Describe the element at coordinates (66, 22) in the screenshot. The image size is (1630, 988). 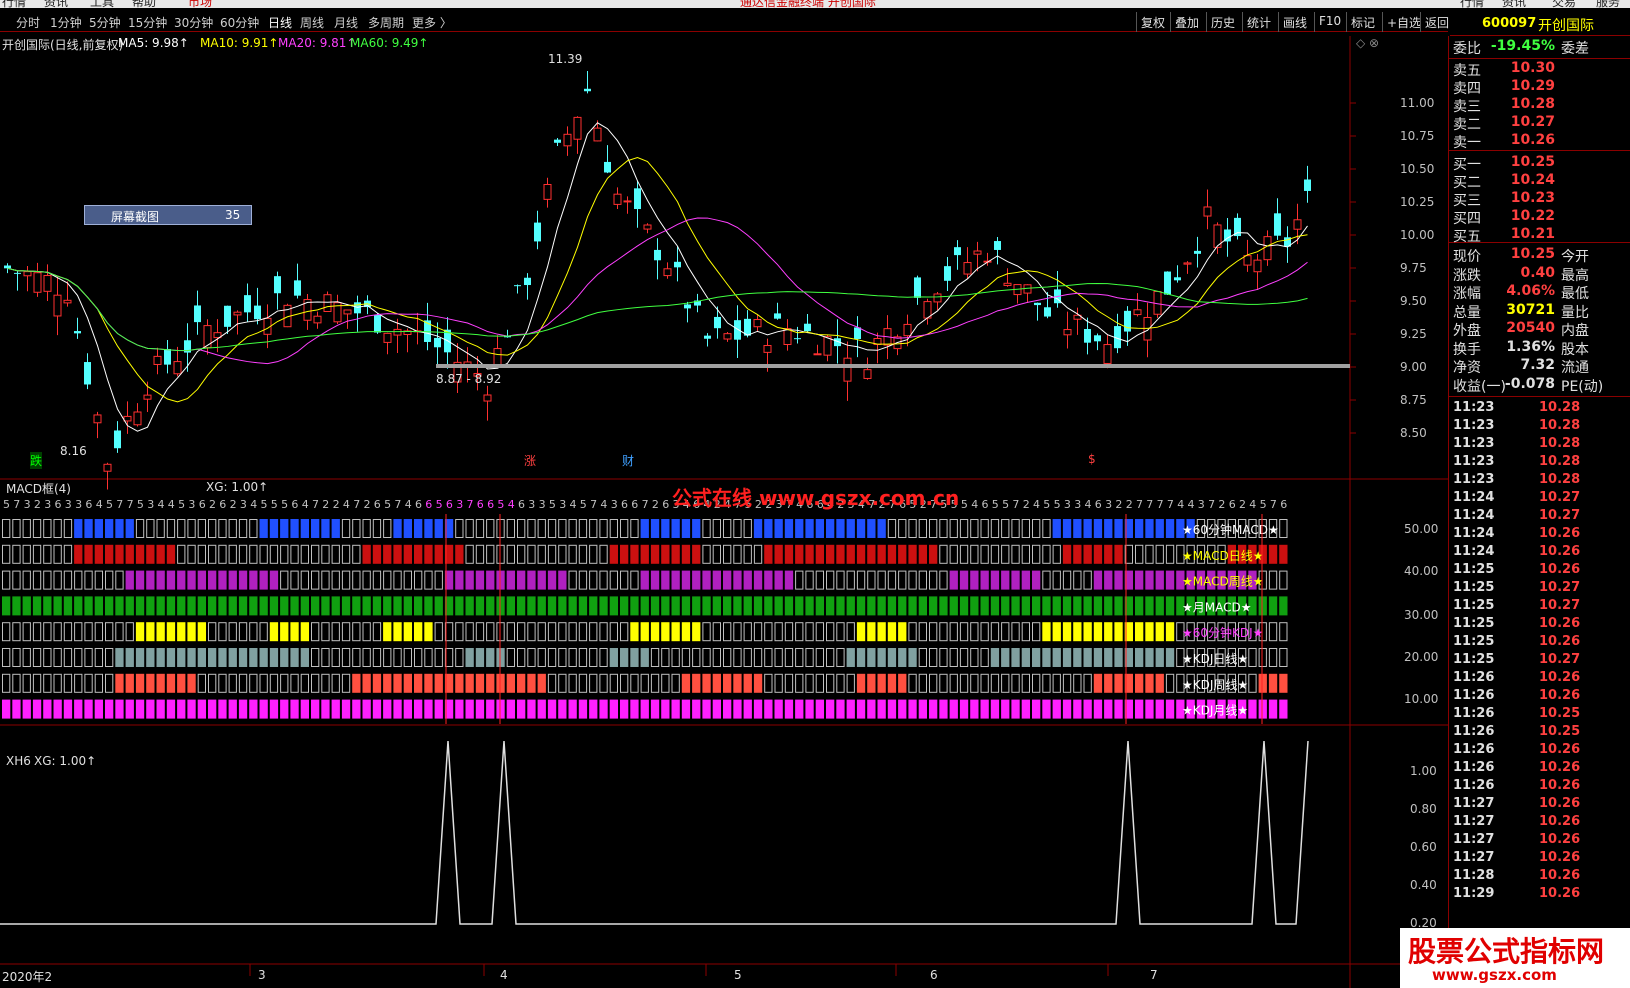
I see `period-1min: 1分钟` at that location.